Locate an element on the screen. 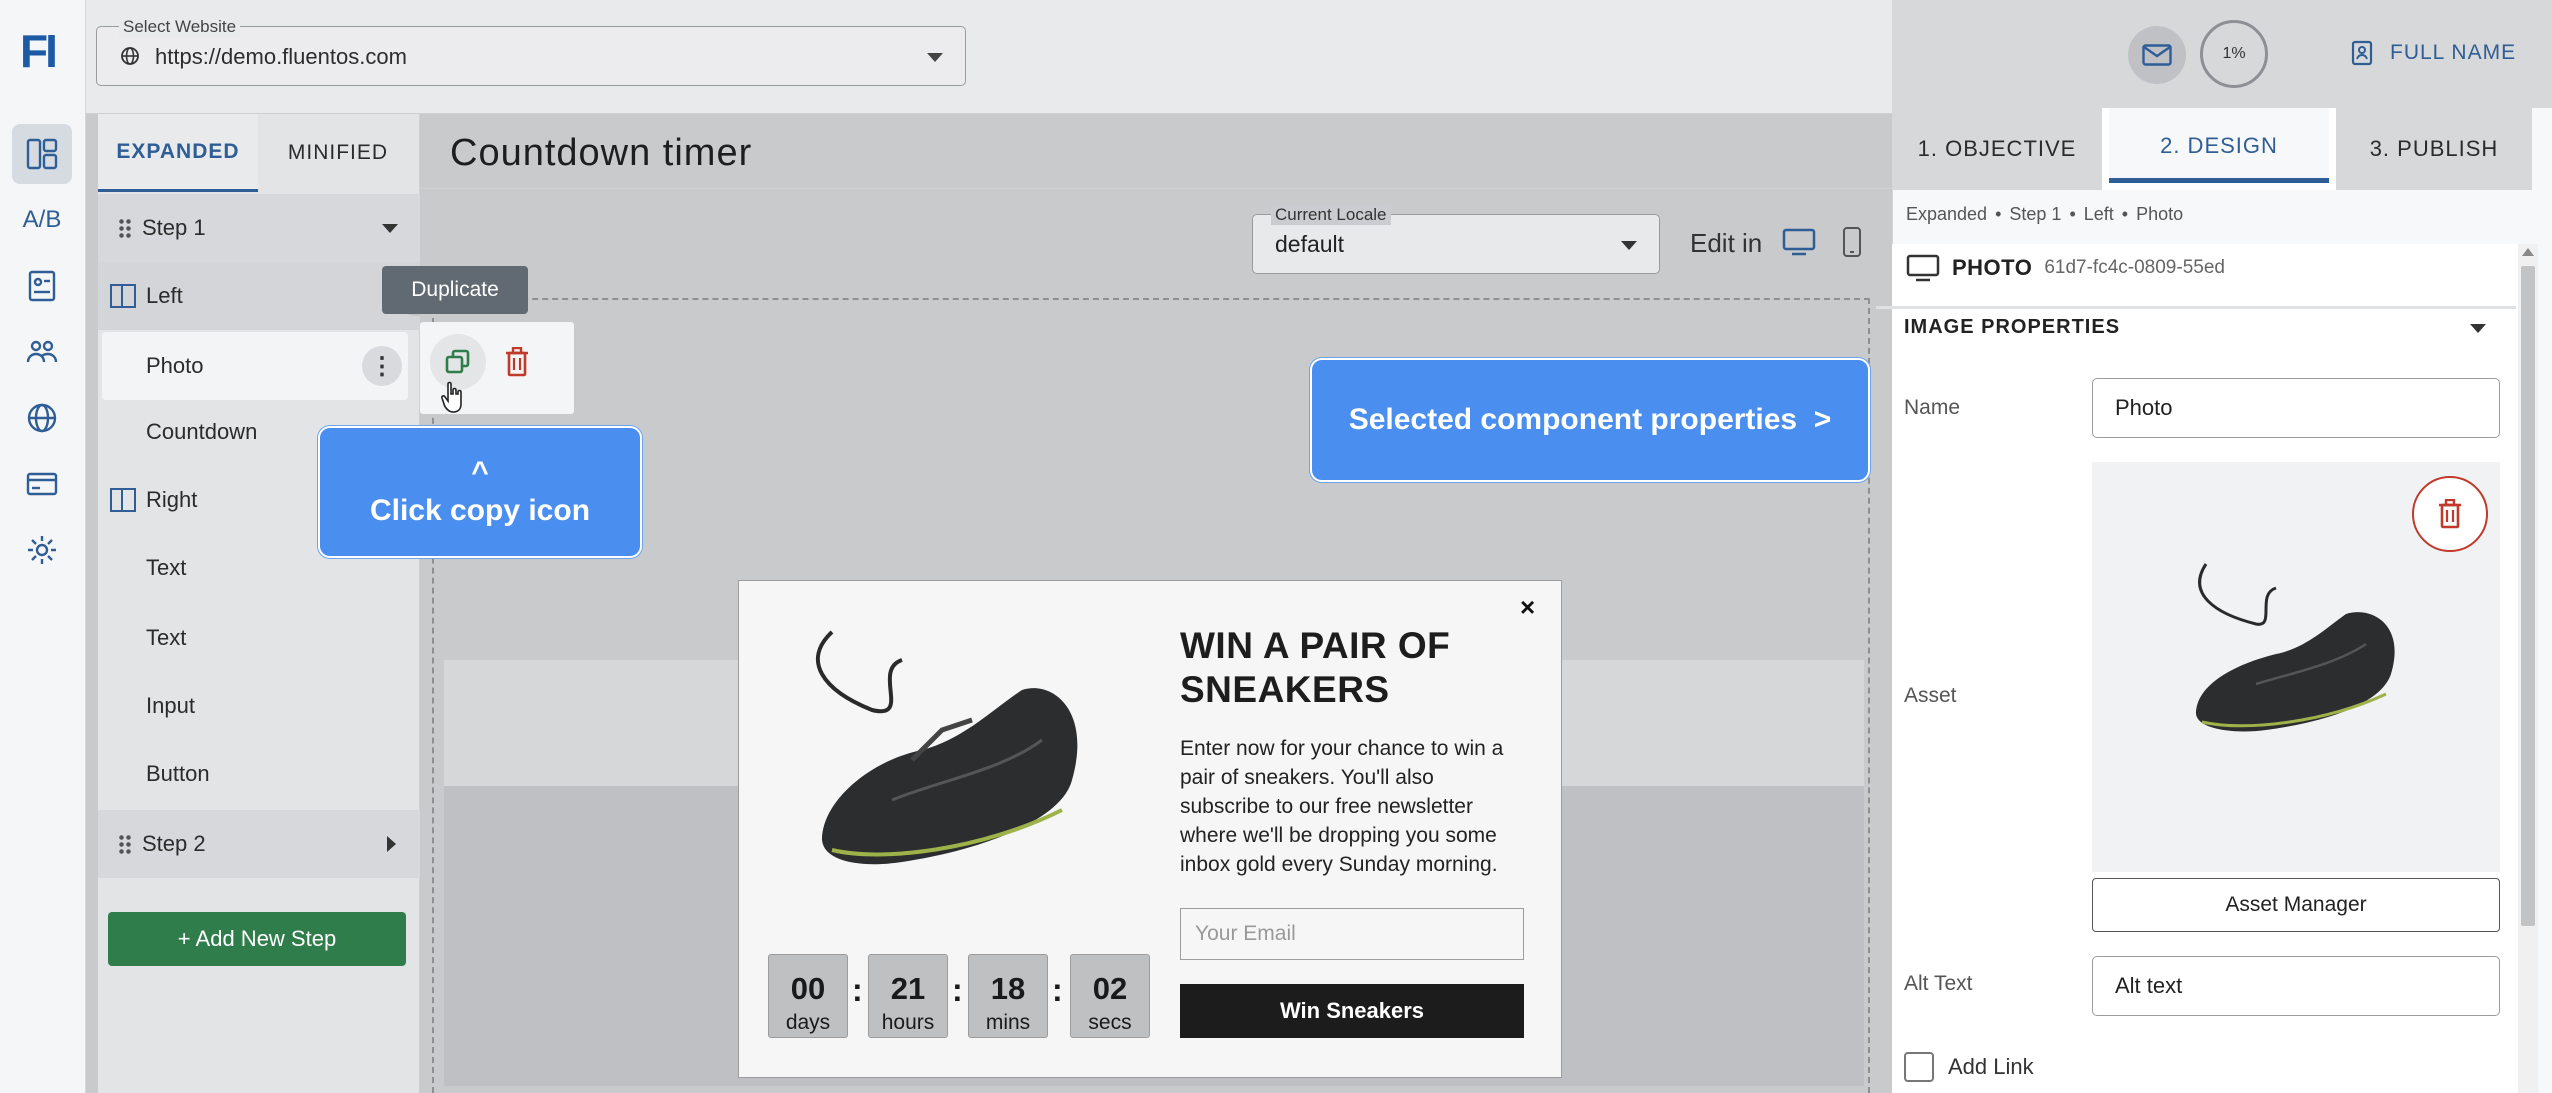  breadcrumb-item: Step 1 is located at coordinates (2035, 214).